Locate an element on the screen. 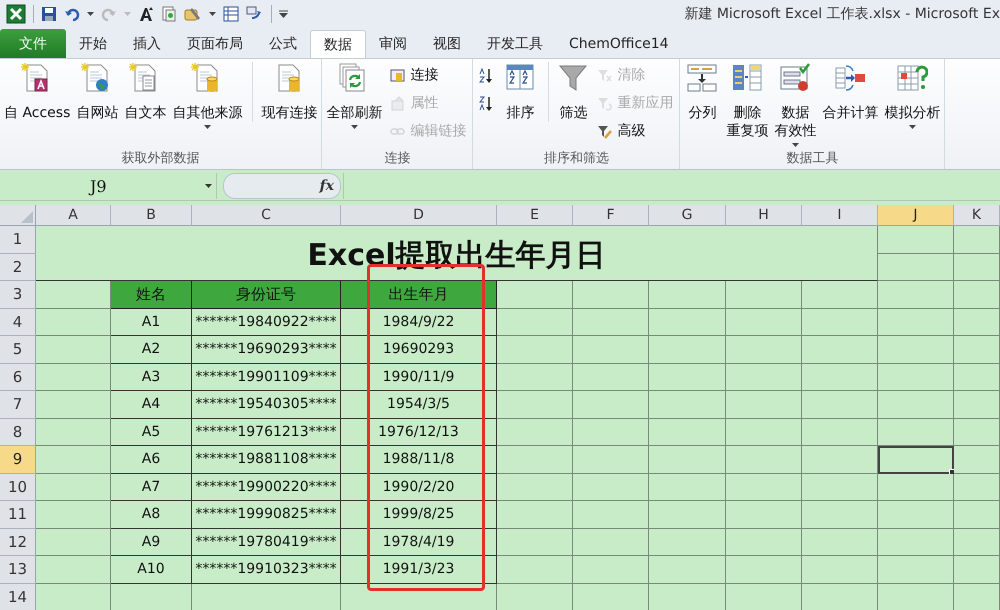 This screenshot has width=1000, height=610. table-cell: 1978/4/19 is located at coordinates (419, 542).